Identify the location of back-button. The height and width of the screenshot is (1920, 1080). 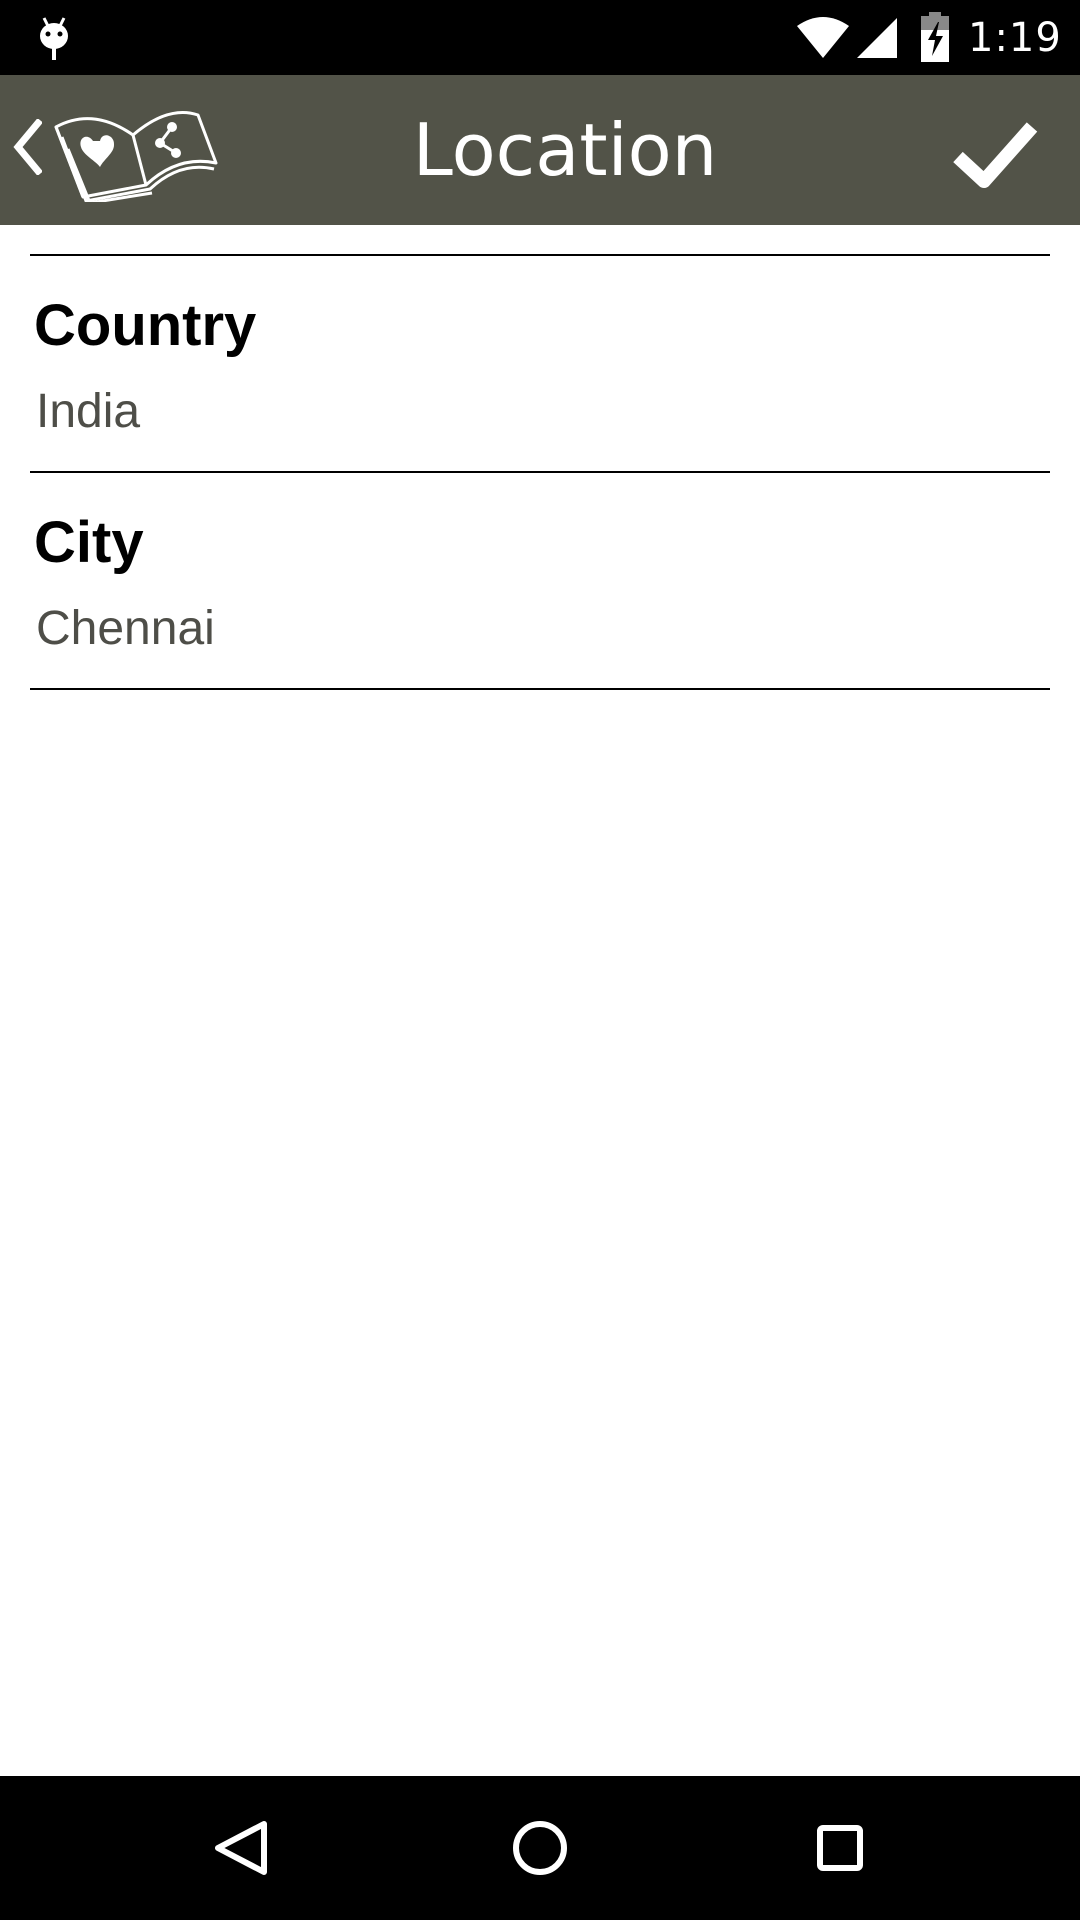
(110, 150).